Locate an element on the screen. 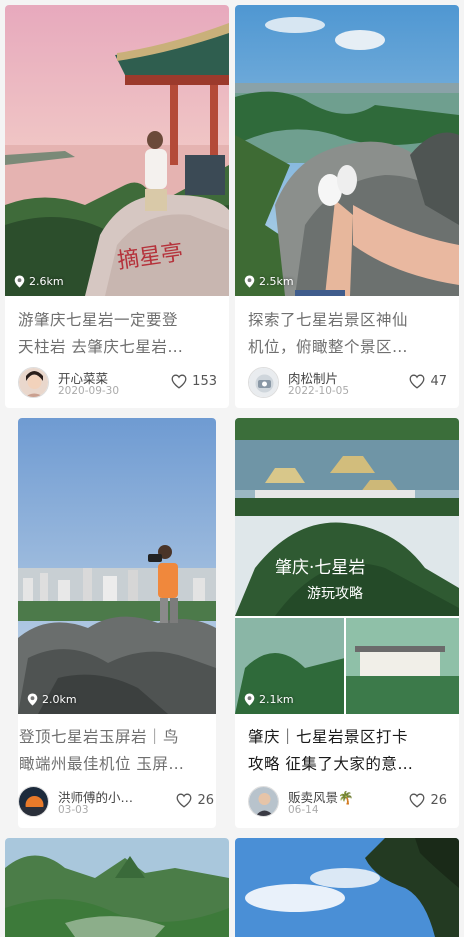  card-title-line: 肇庆｜七星岩景区打卡 is located at coordinates (328, 737).